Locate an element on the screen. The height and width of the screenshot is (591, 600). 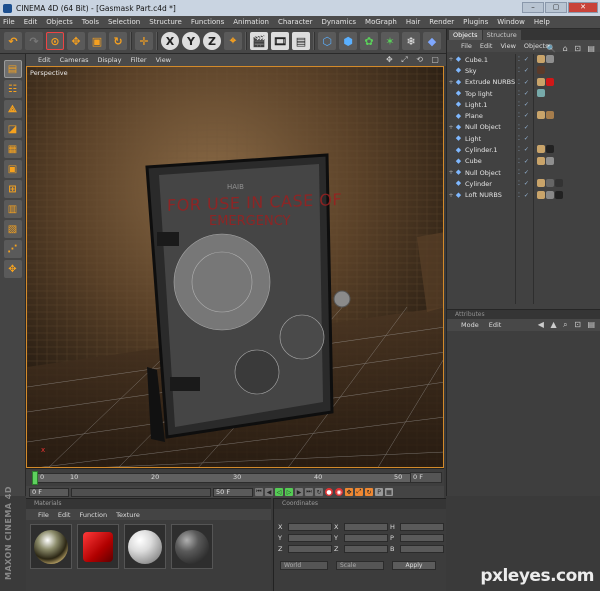
object-row: + ◆ Extrude NURBS ⁚ ✓ is located at coordinates (523, 82).